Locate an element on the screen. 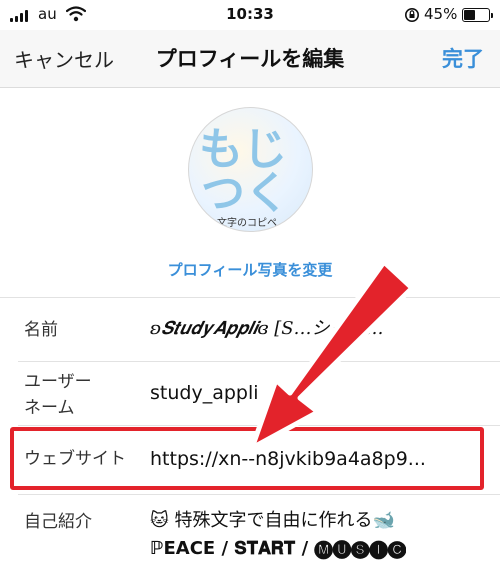 This screenshot has width=500, height=580. avatar: もじ つく 文字のコピペ is located at coordinates (250, 169).